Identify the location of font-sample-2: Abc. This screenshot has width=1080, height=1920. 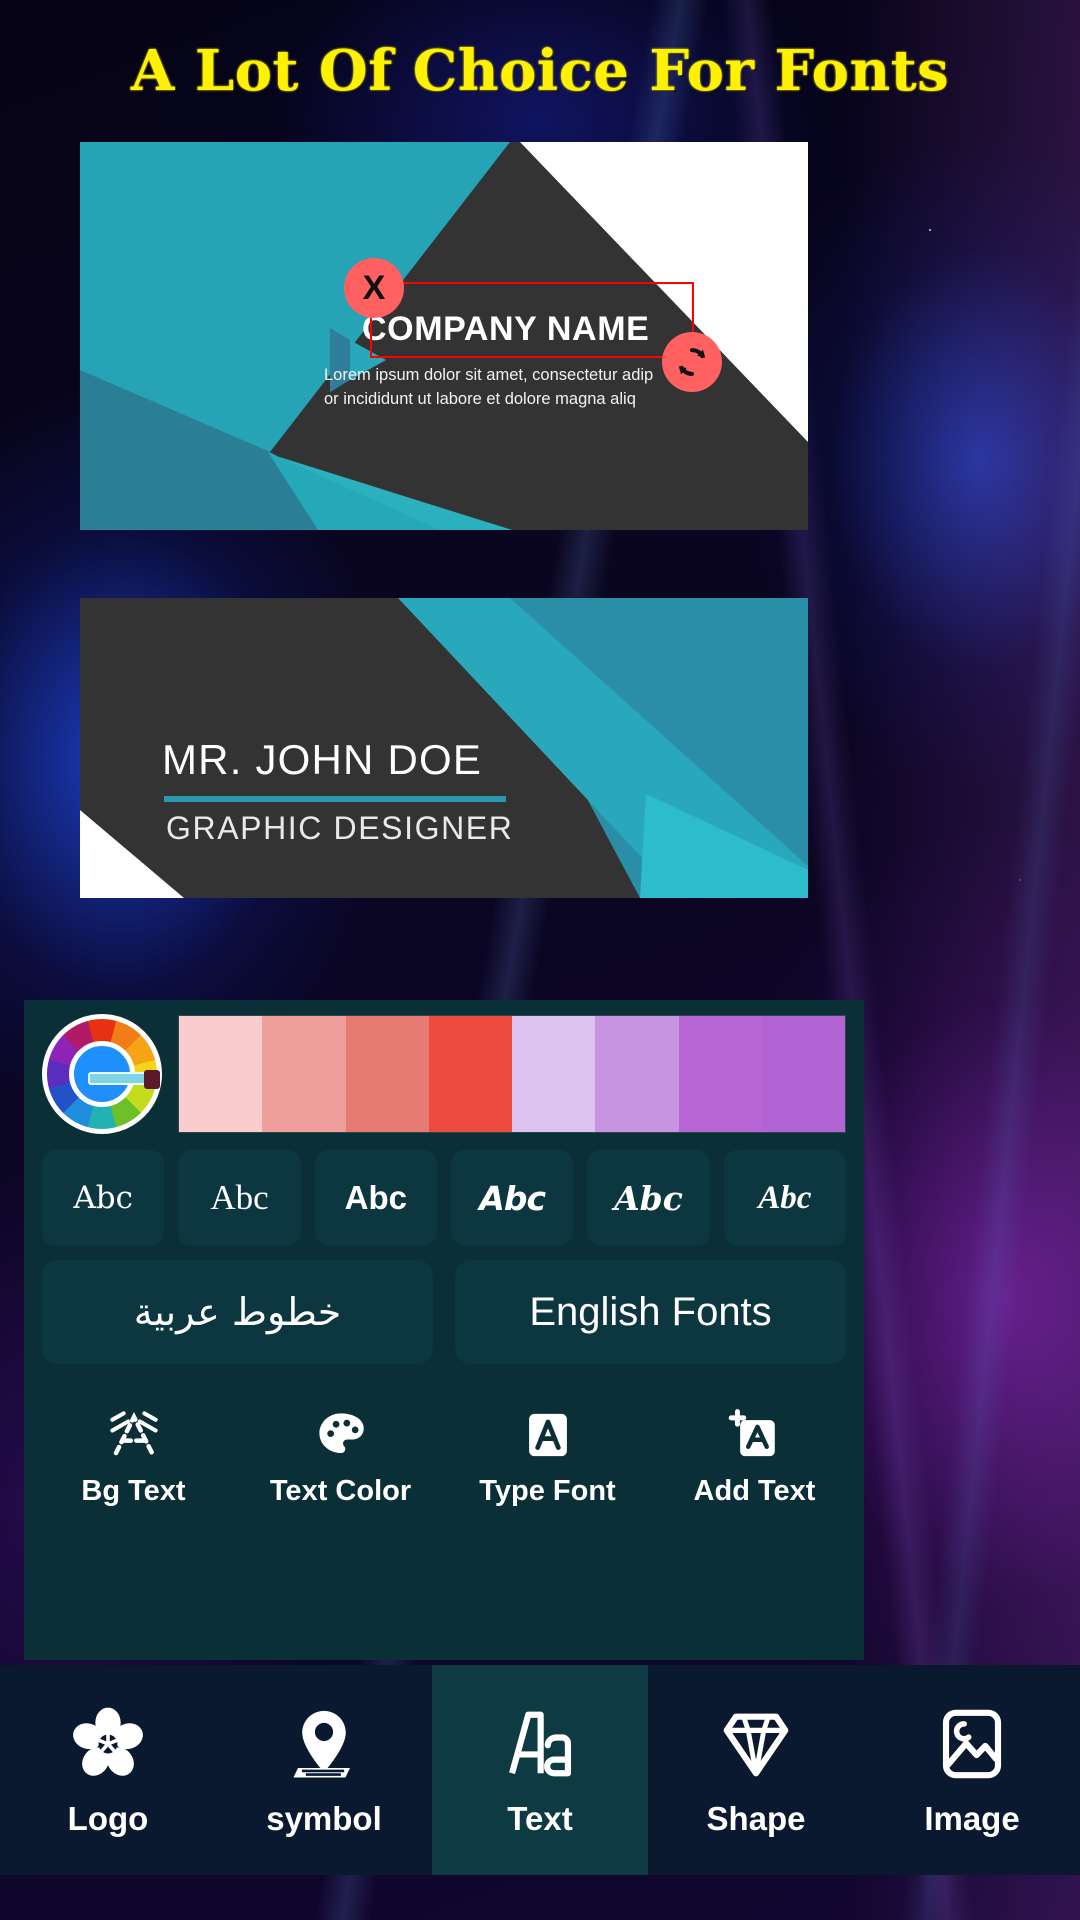
(375, 1198).